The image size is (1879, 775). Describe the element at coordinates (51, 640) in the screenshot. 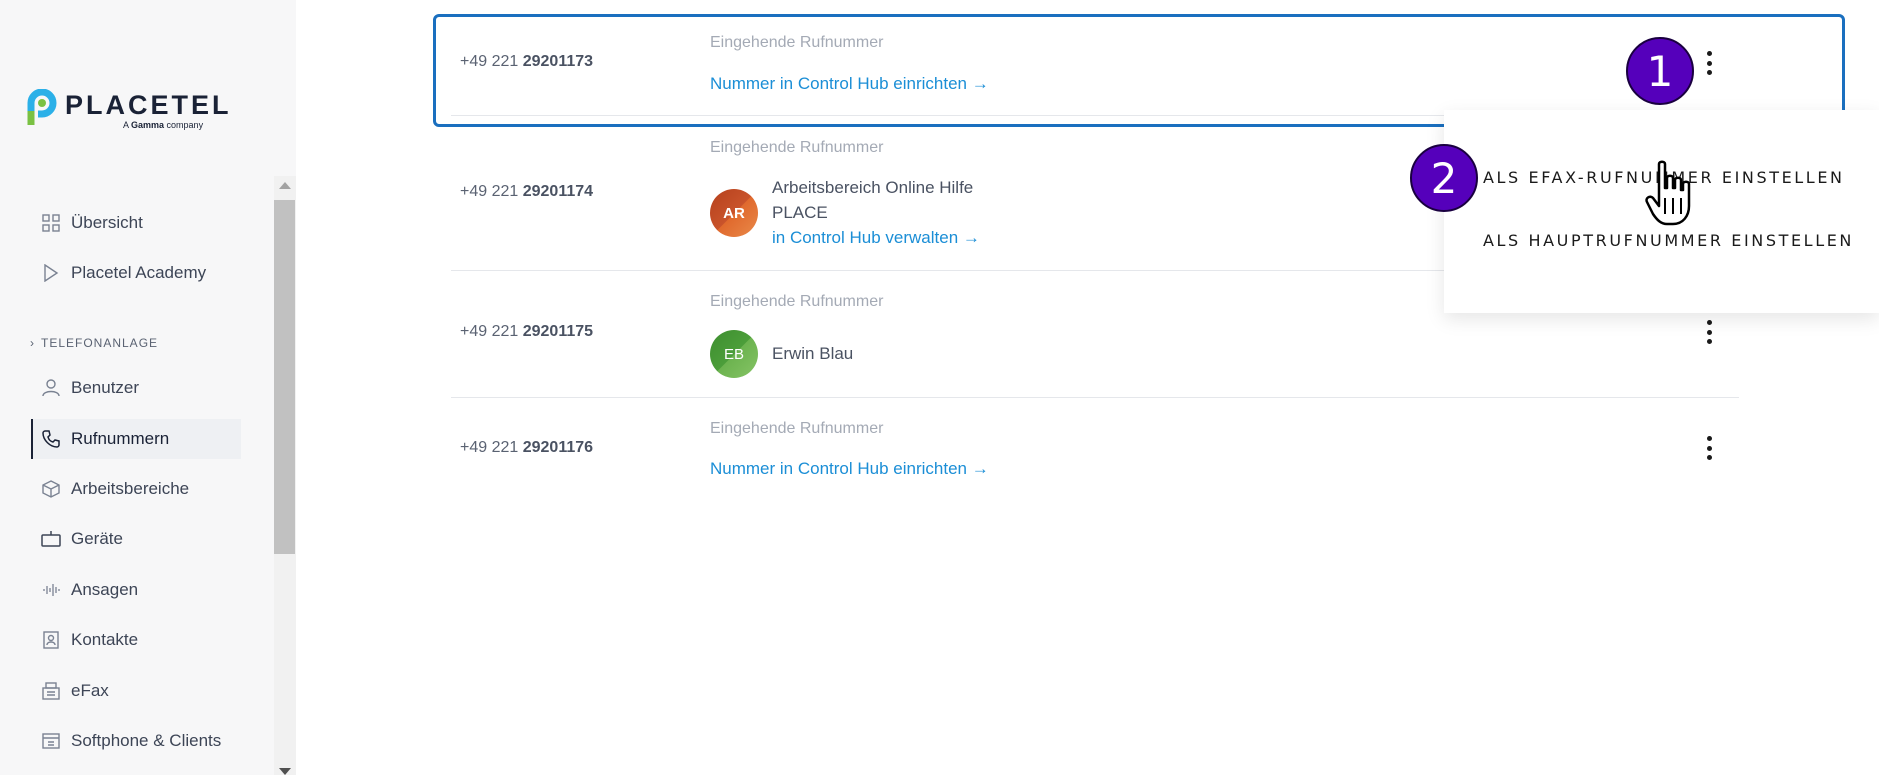

I see `contact-card-icon` at that location.